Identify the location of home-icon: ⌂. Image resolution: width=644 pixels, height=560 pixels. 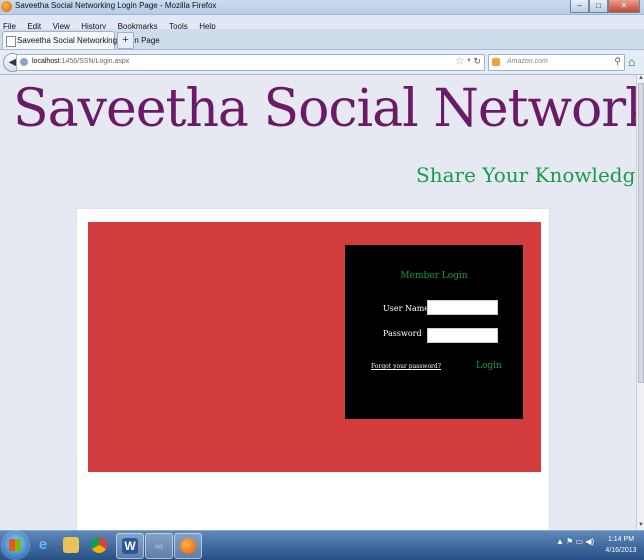
(631, 62).